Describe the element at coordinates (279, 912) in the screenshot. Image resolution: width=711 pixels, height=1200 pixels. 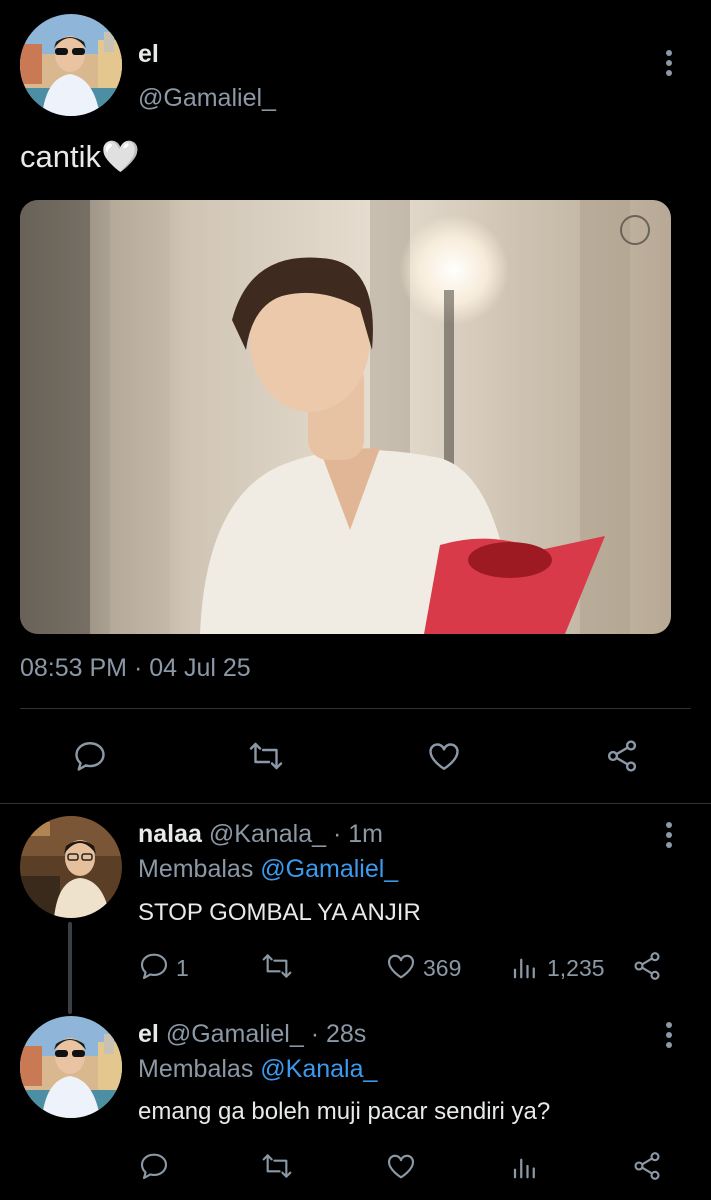
I see `reply-text: STOP GOMBAL YA ANJIR` at that location.